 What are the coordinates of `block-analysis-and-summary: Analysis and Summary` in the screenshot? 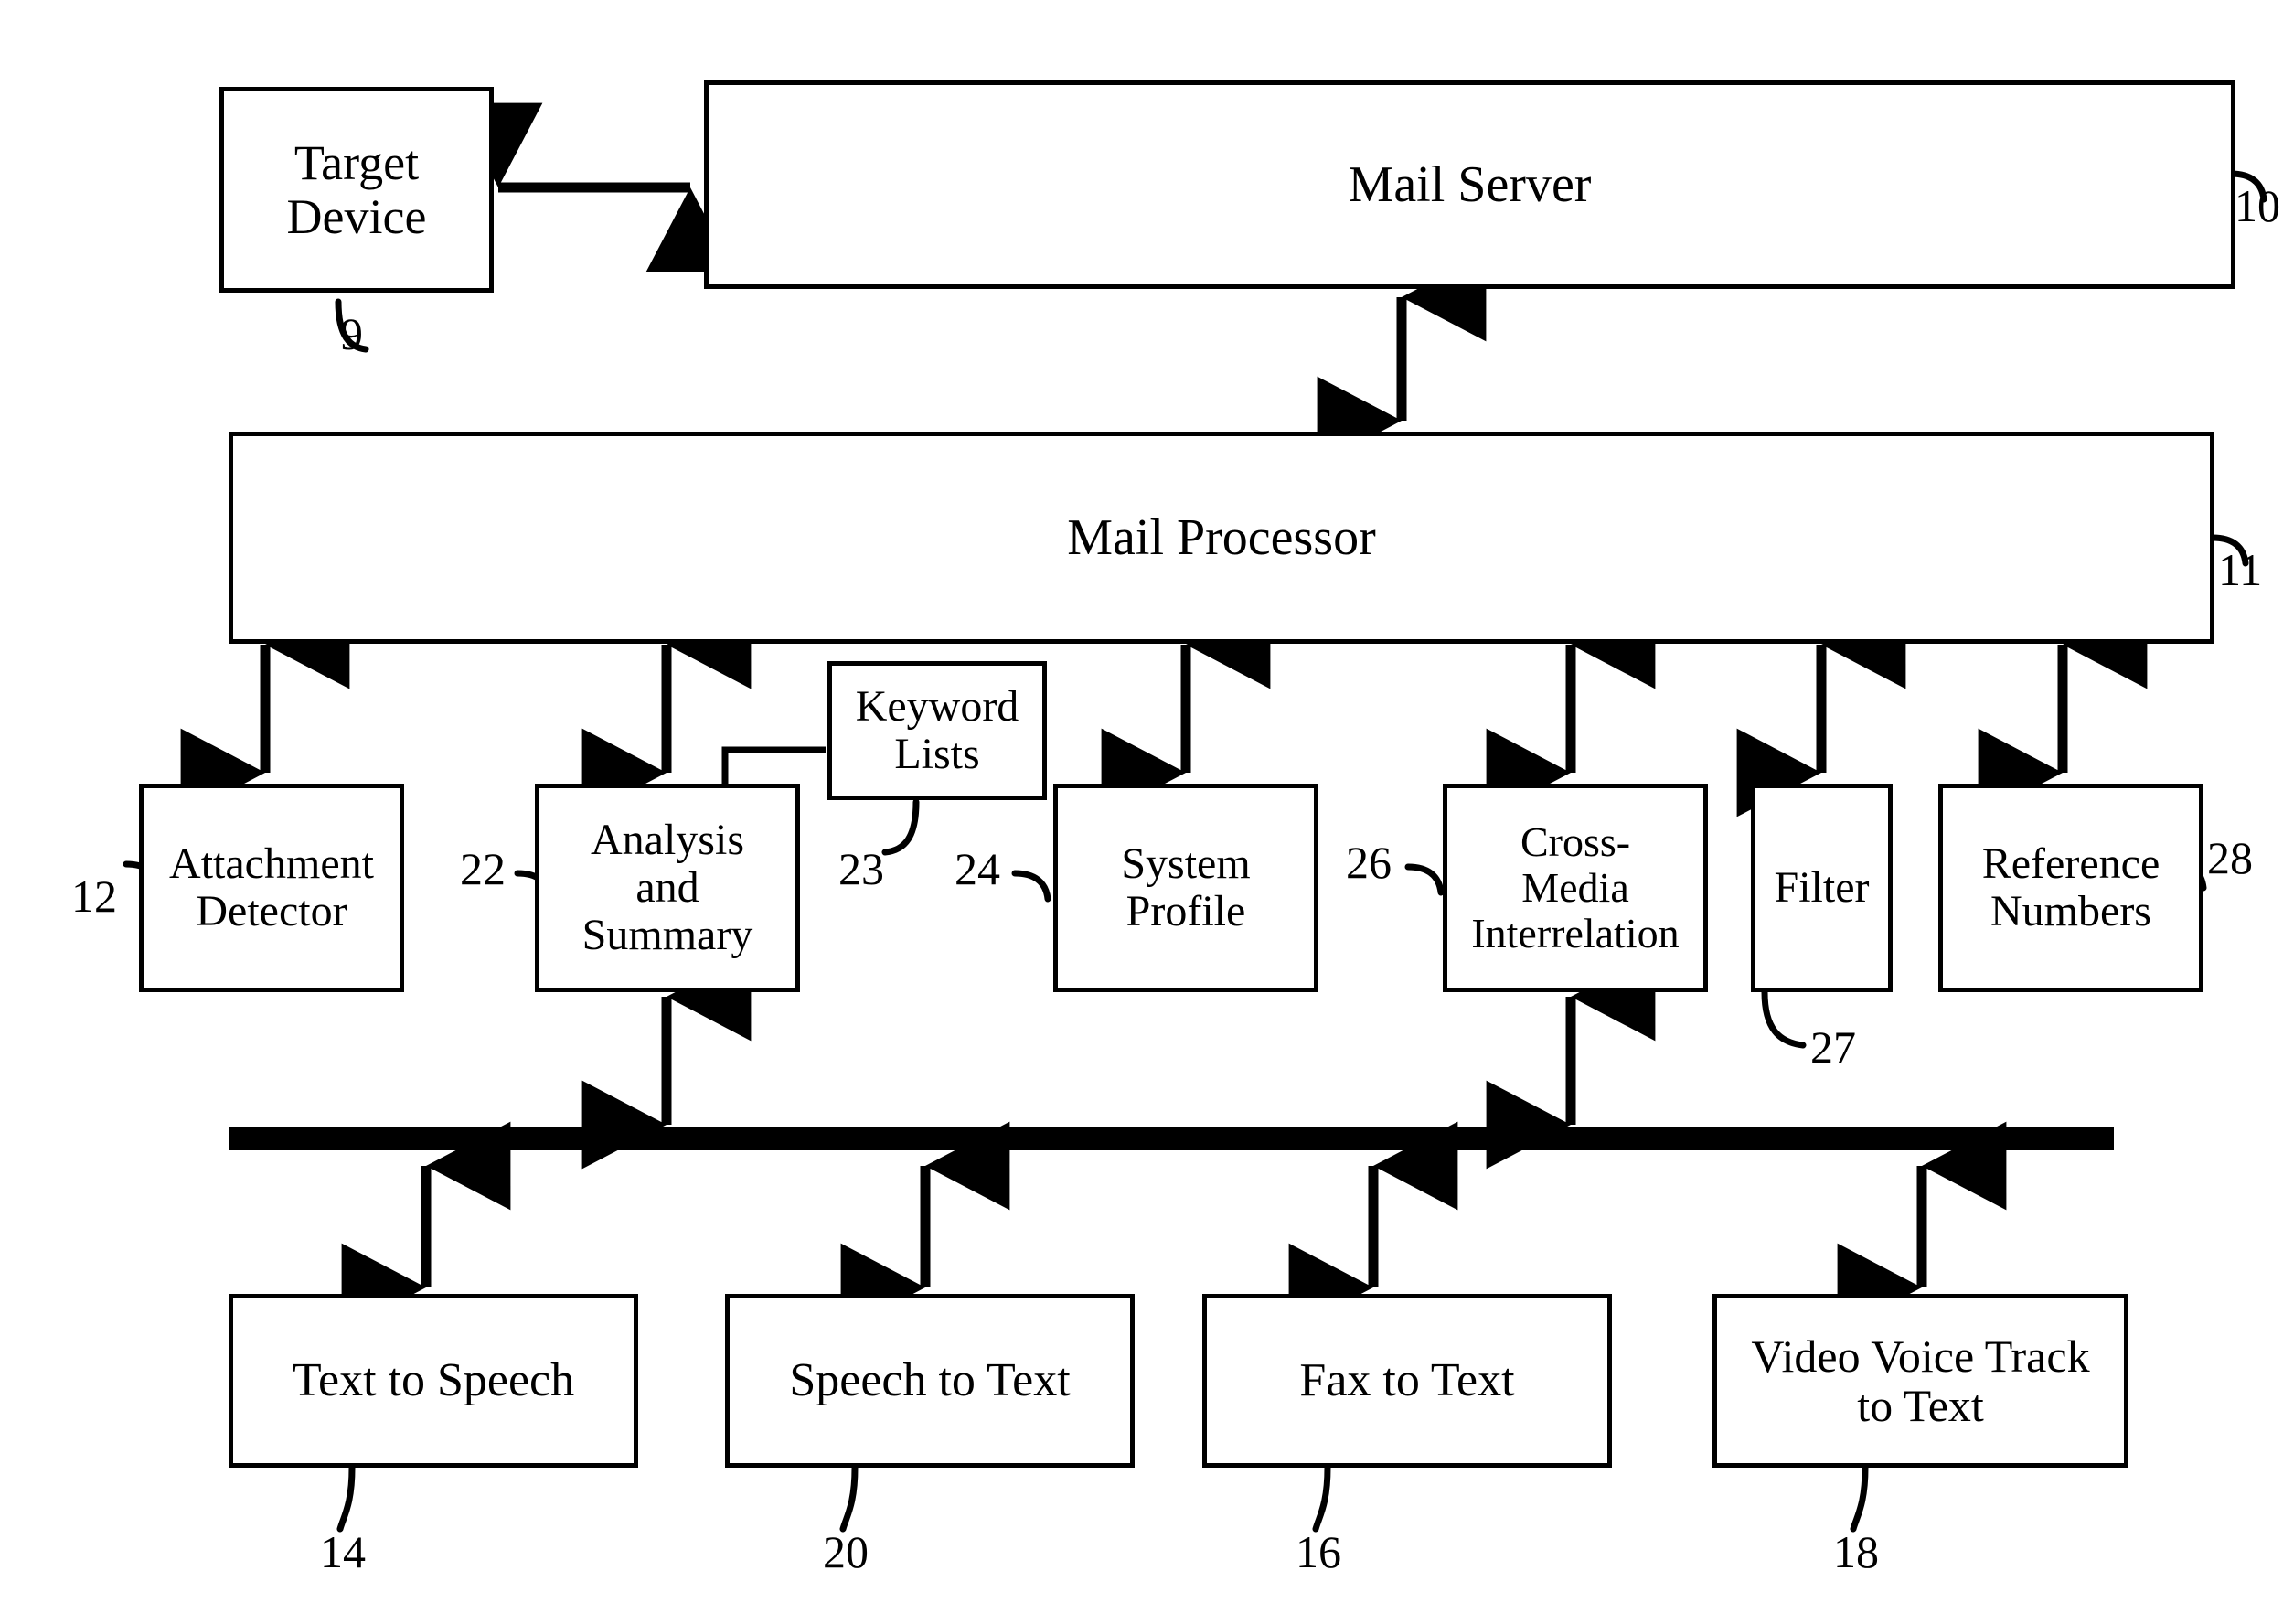 It's located at (667, 888).